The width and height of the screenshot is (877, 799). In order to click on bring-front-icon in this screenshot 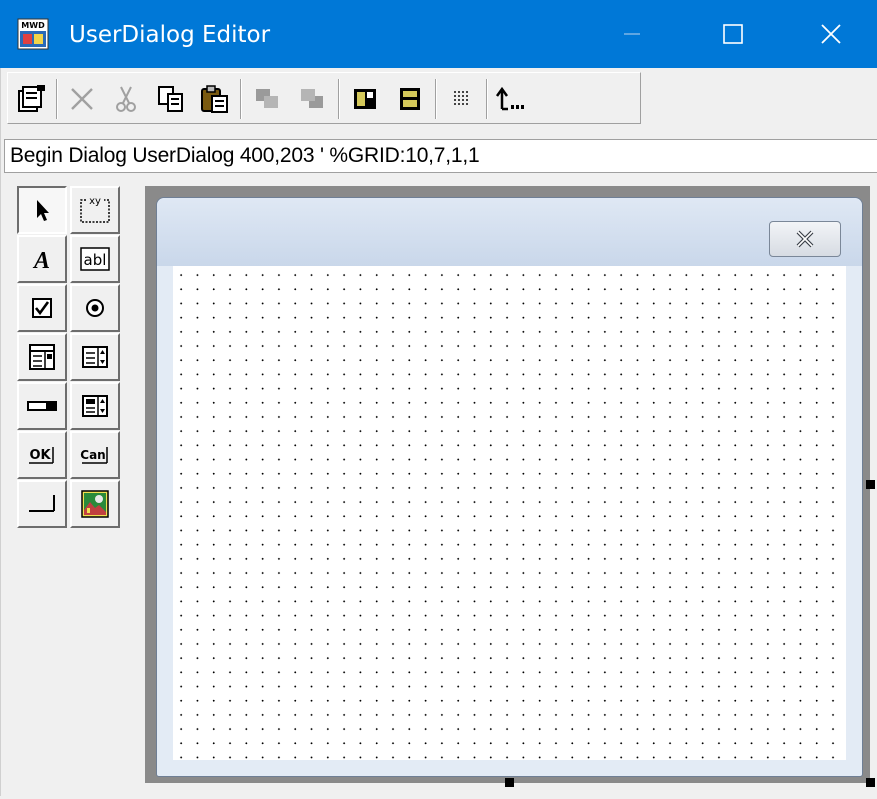, I will do `click(267, 98)`.